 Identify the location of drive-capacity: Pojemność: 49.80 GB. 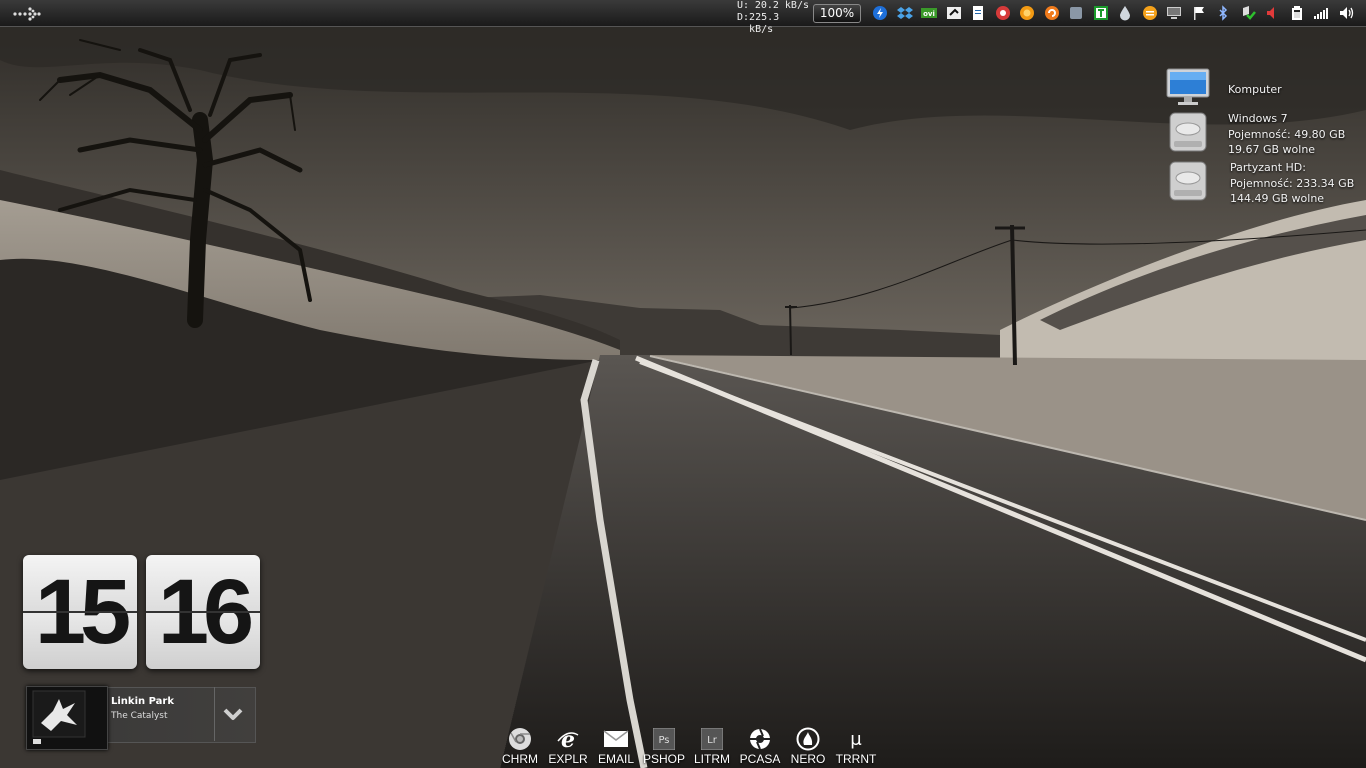
(1287, 134).